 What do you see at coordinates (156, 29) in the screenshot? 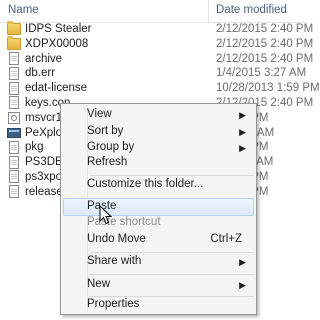
I see `list-item-idps-stealer: IDPS Stealer 2/12/2015 2:40 PM` at bounding box center [156, 29].